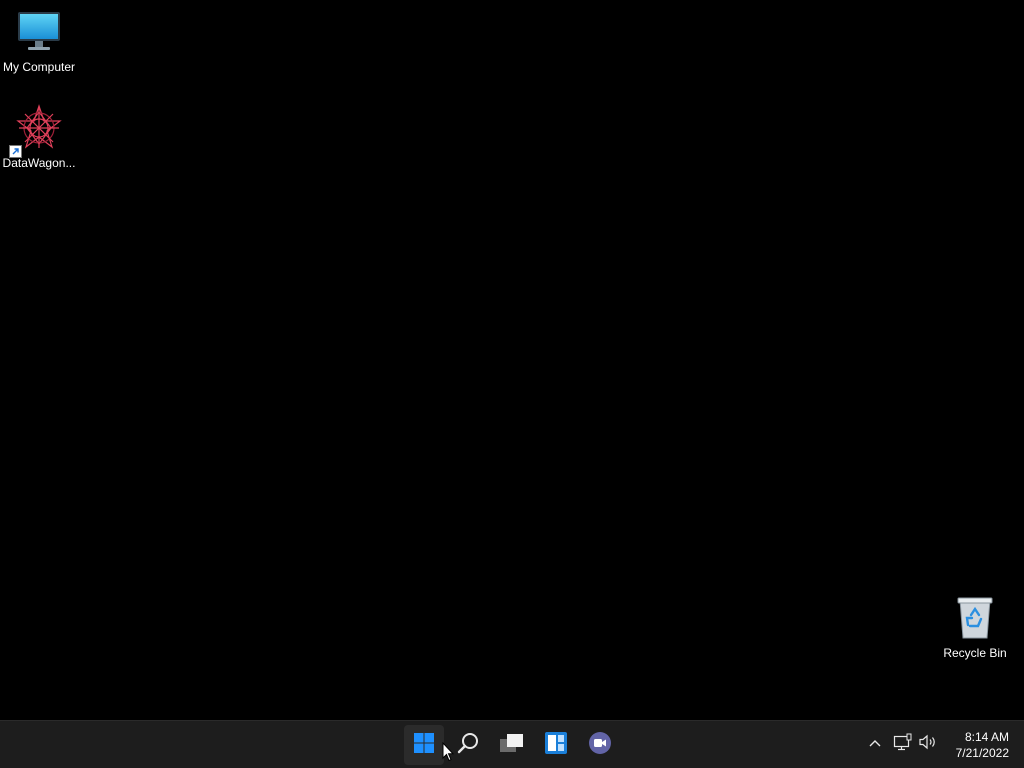 This screenshot has width=1024, height=768. What do you see at coordinates (975, 653) in the screenshot?
I see `desktop-icon-label: Recycle Bin` at bounding box center [975, 653].